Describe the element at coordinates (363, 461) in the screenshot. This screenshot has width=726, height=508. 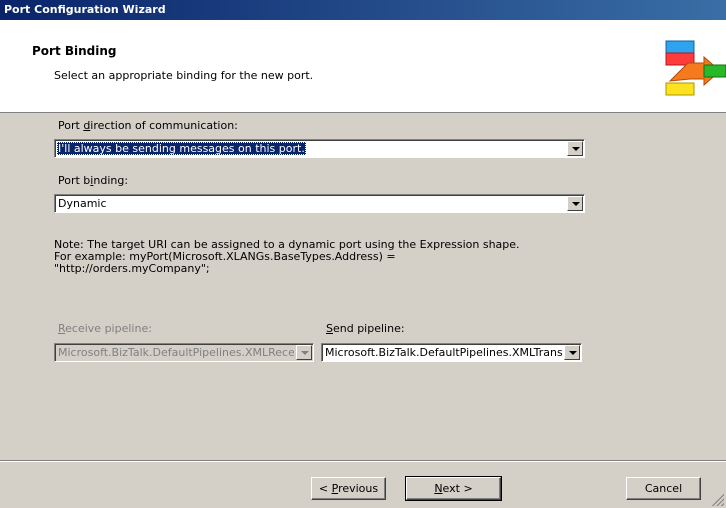
I see `button-separator` at that location.